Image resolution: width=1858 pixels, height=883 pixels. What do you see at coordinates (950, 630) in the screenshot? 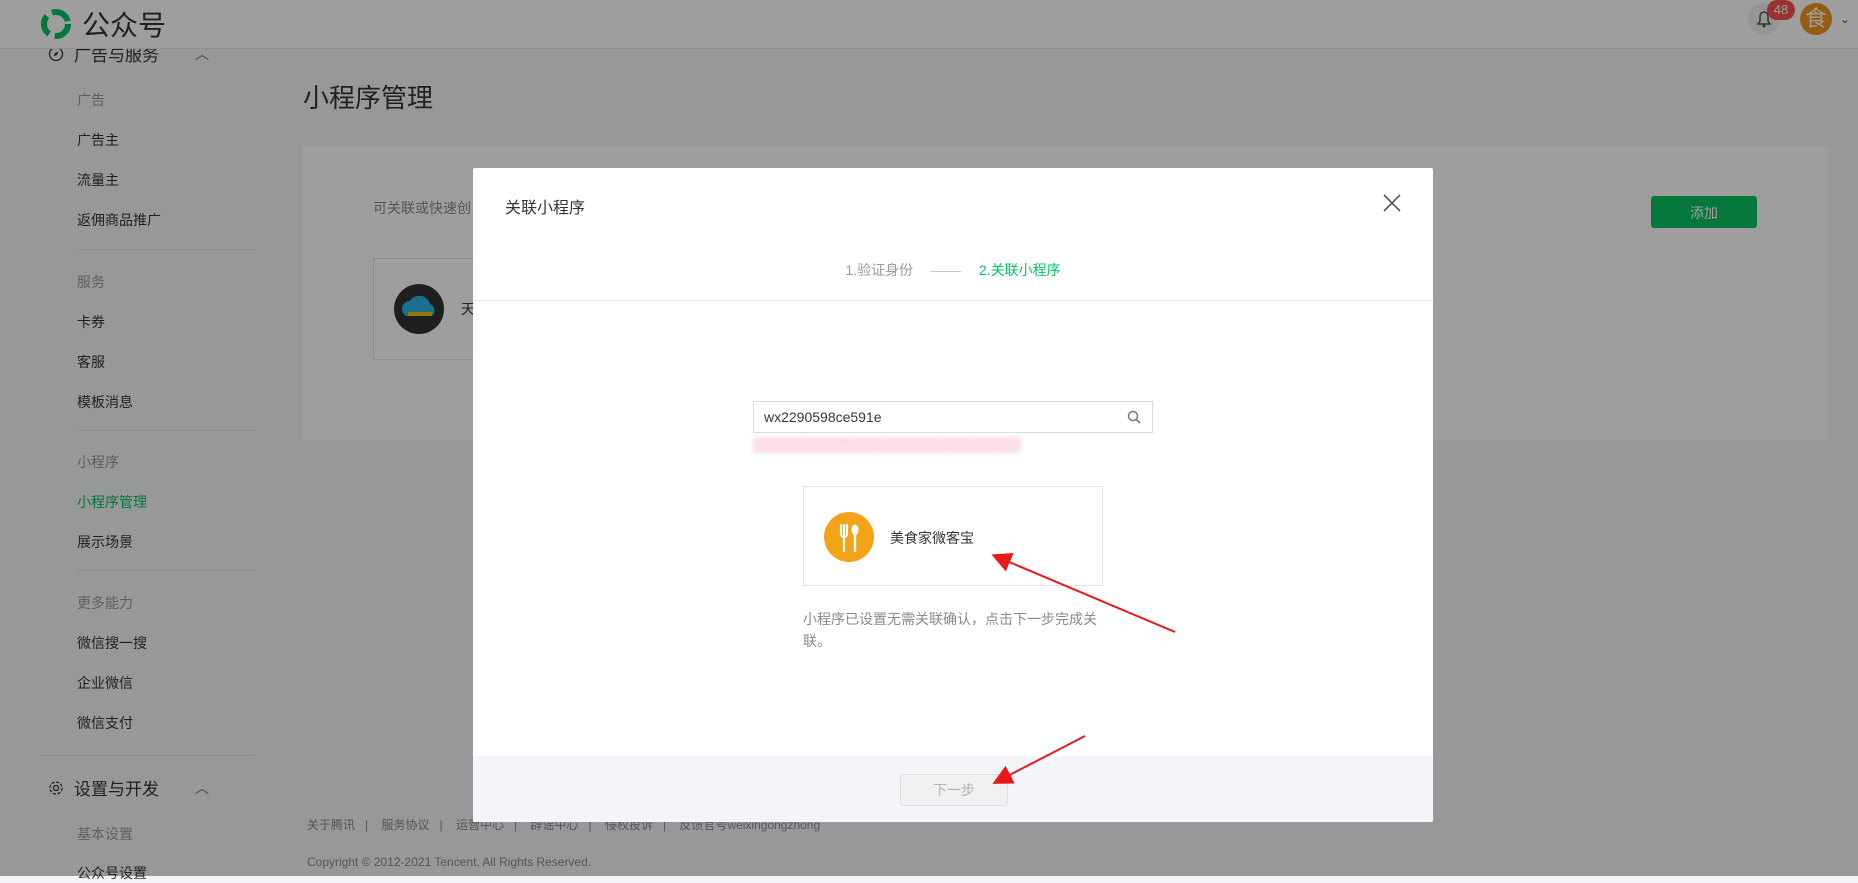
I see `hint-text: 小程序已设置无需关联确认，点击下一步完成关联。` at bounding box center [950, 630].